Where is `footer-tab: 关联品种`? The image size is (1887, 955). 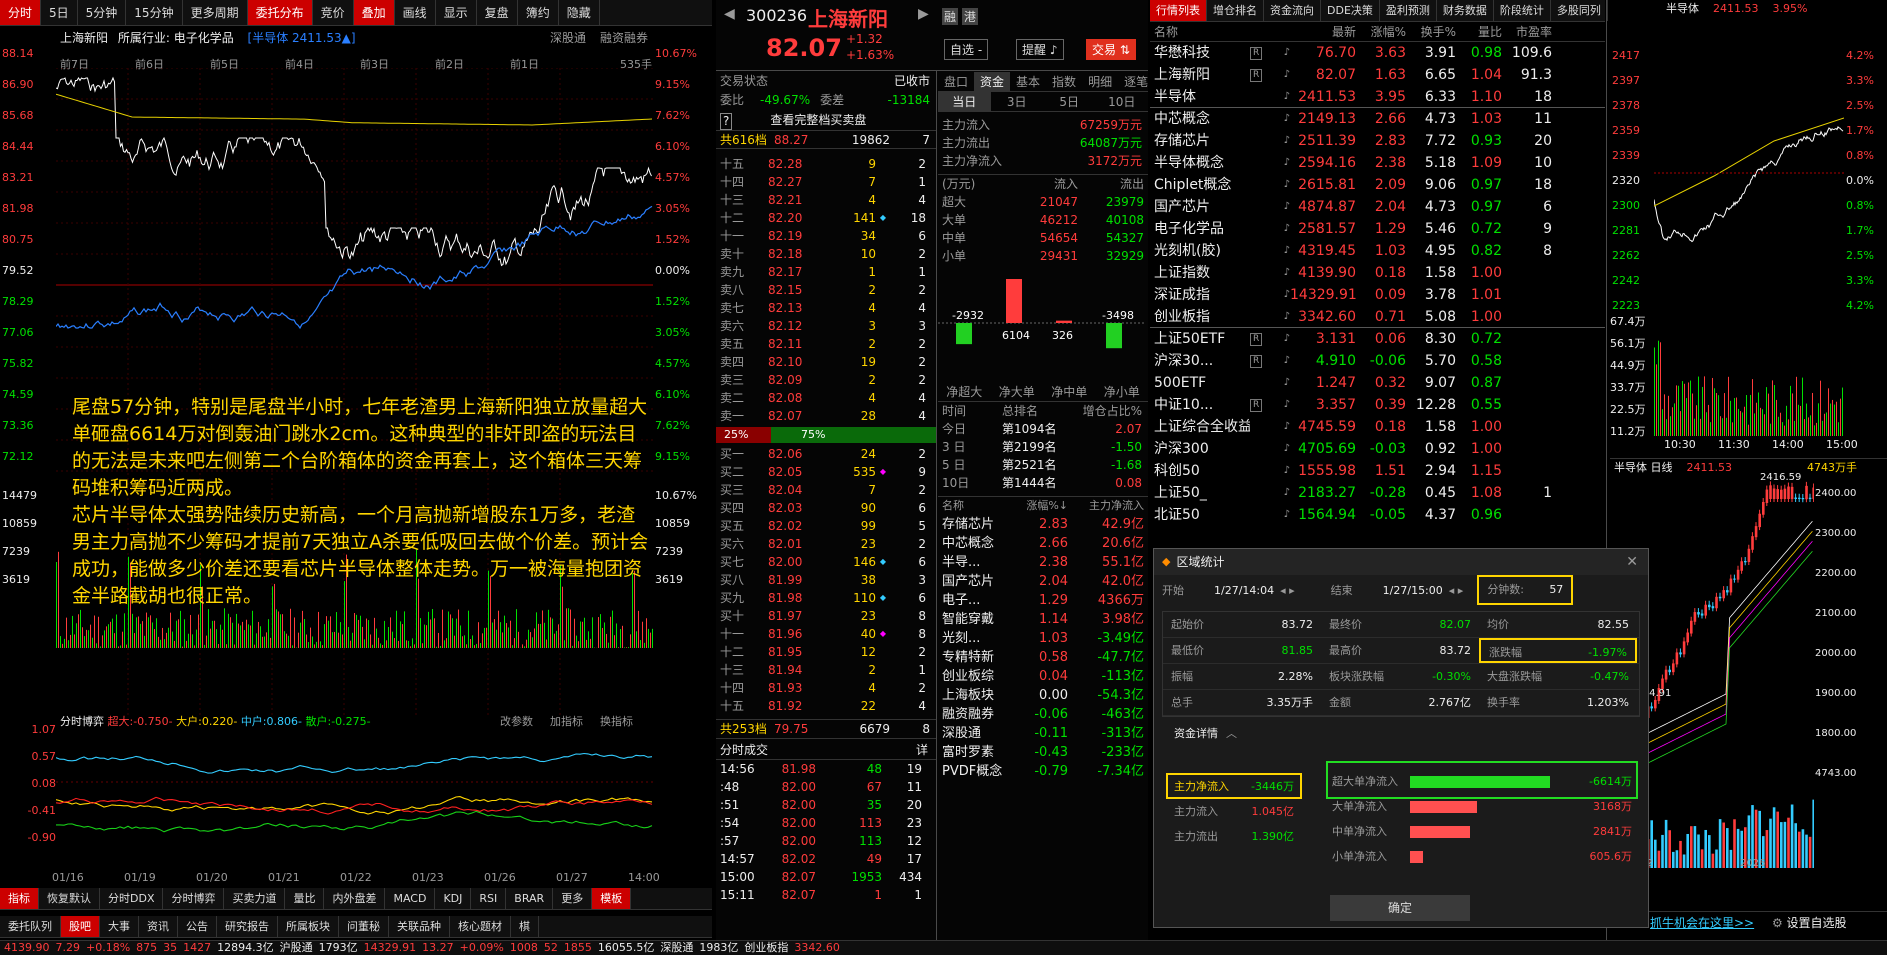
footer-tab: 关联品种 is located at coordinates (419, 926).